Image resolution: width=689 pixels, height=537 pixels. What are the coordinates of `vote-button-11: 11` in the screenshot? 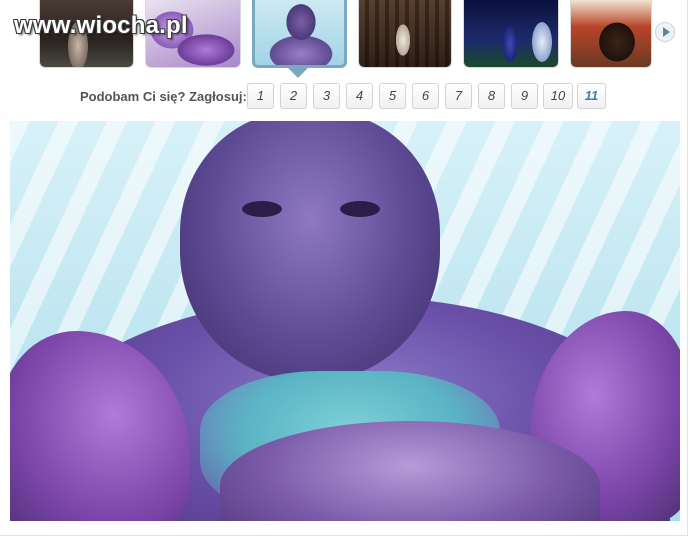 It's located at (591, 96).